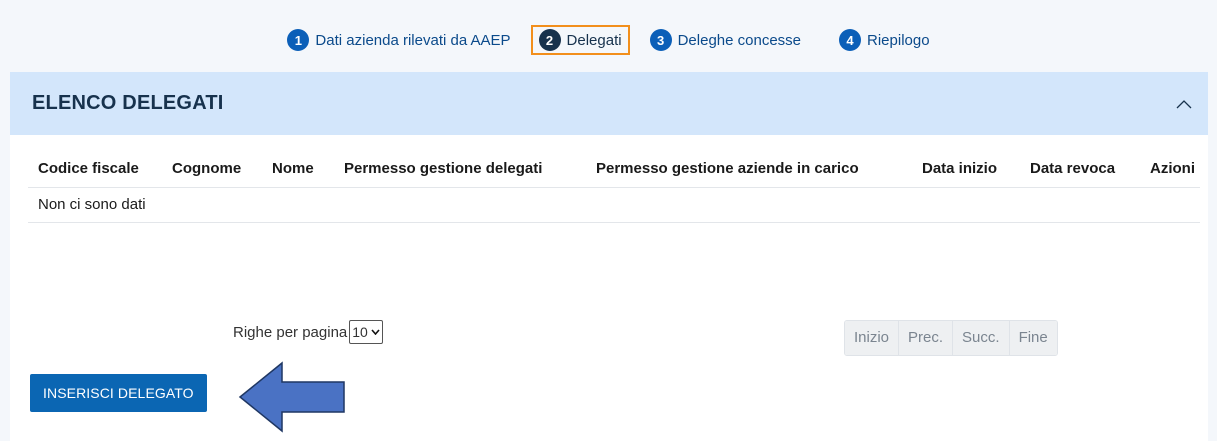  What do you see at coordinates (872, 338) in the screenshot?
I see `pagination-first-button: Inizio` at bounding box center [872, 338].